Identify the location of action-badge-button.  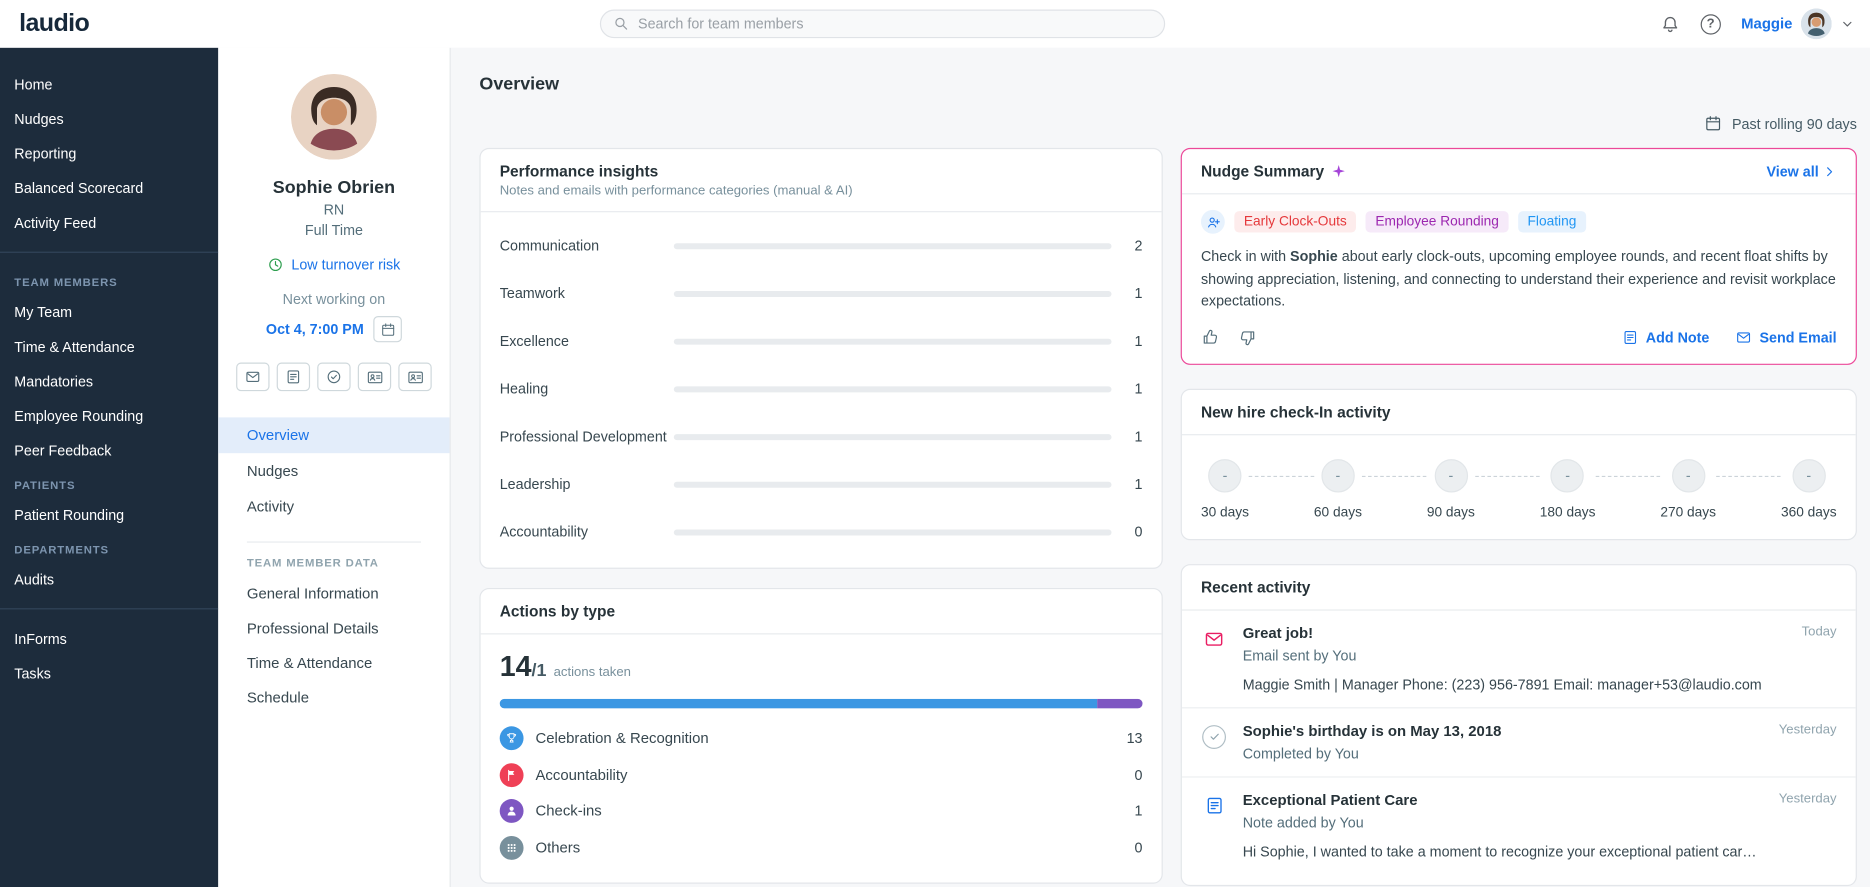
(374, 377).